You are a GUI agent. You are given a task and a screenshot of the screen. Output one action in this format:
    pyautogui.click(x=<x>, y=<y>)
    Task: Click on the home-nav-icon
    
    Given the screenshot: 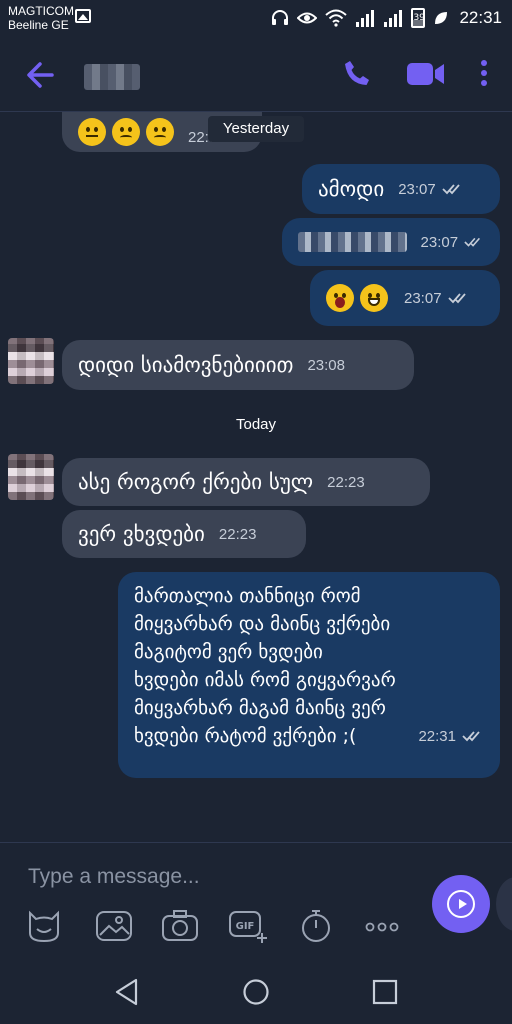 What is the action you would take?
    pyautogui.click(x=256, y=992)
    